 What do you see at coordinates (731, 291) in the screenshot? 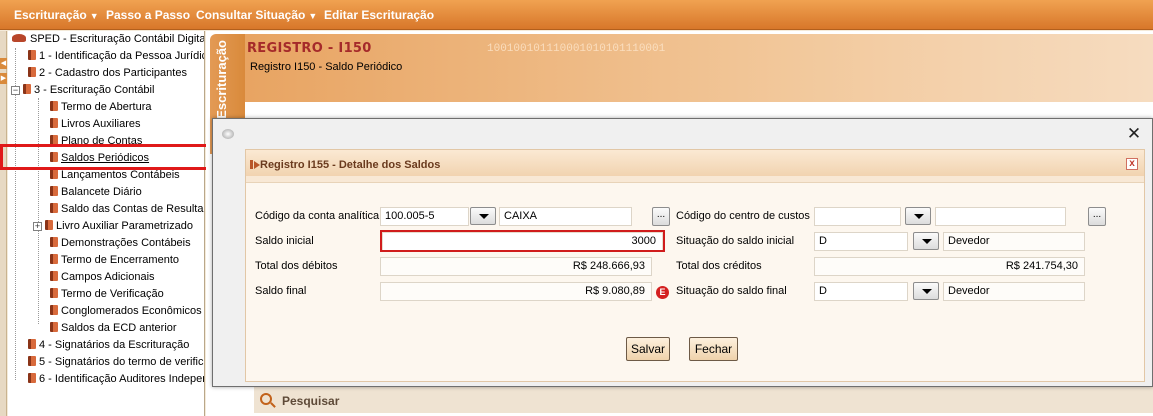
I see `situacao-final-label: Situação do saldo final` at bounding box center [731, 291].